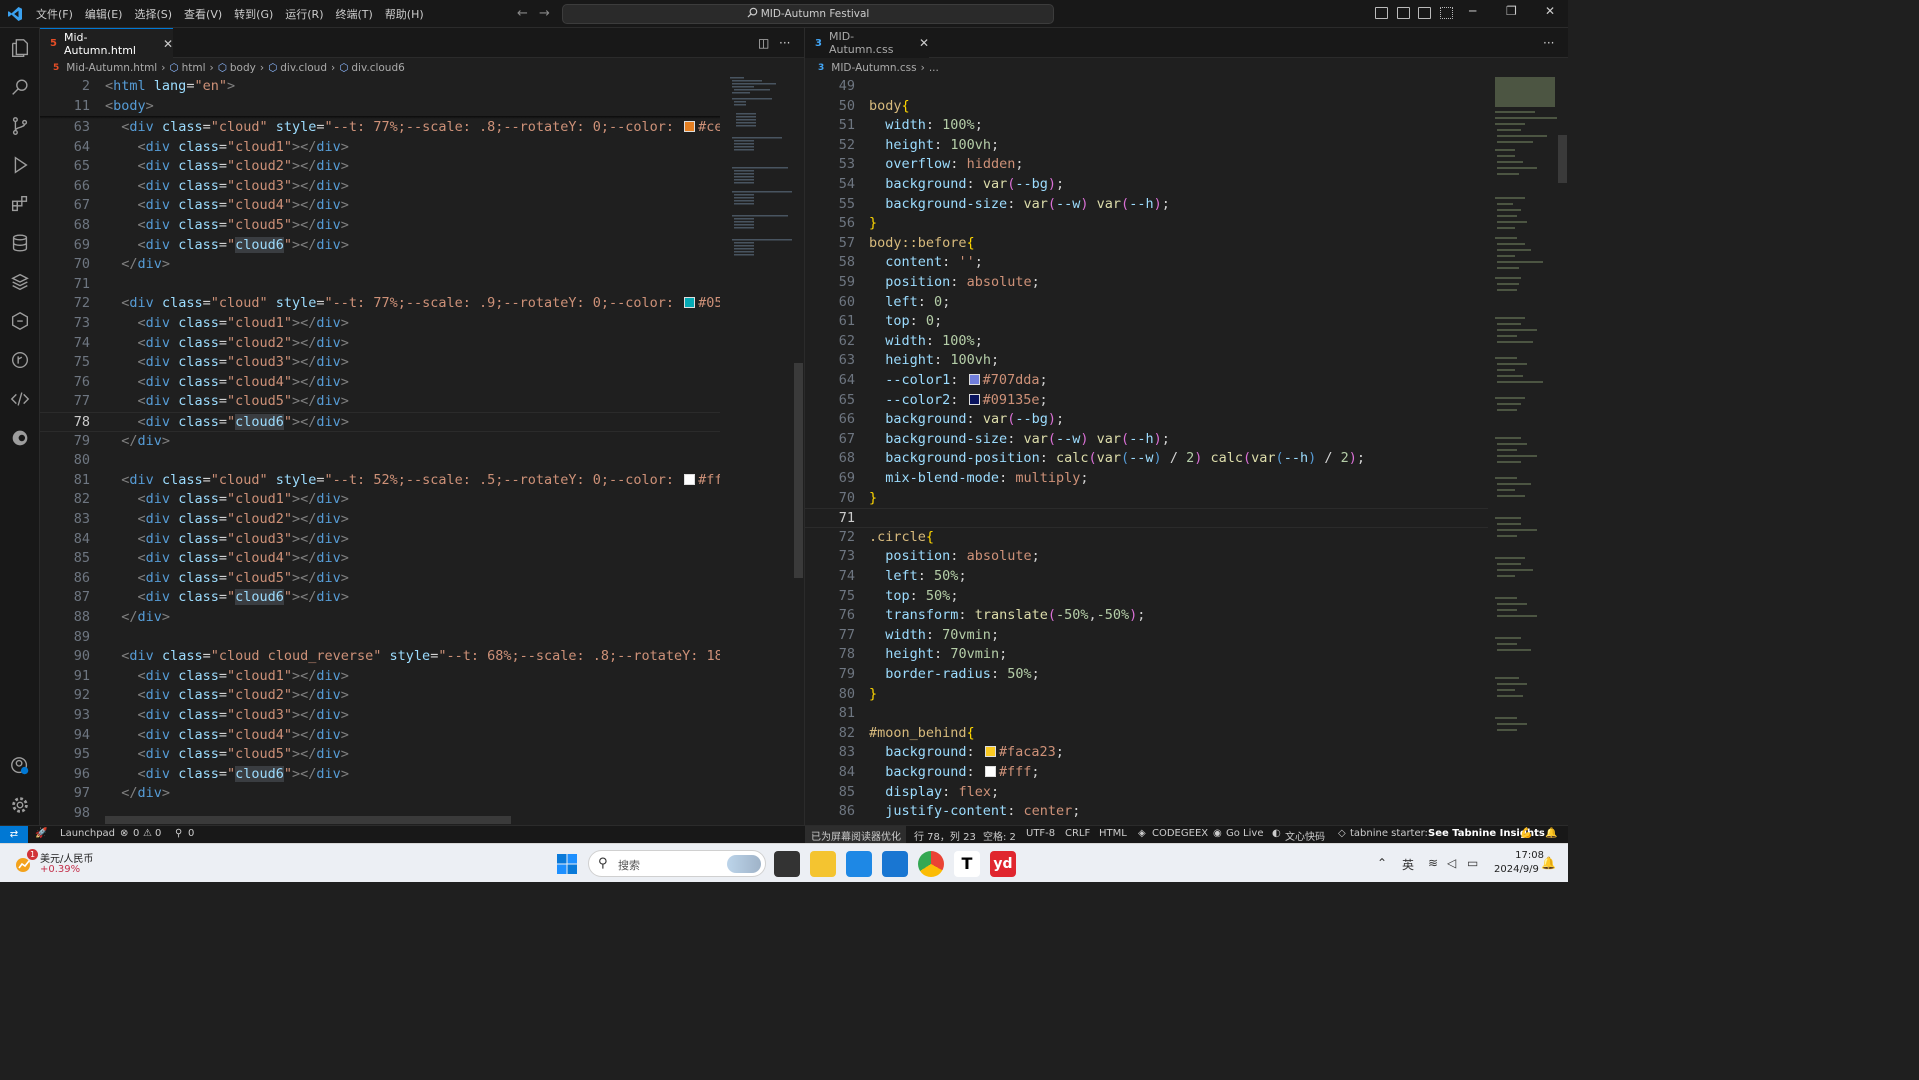  What do you see at coordinates (1146, 695) in the screenshot?
I see `code-line: 80}` at bounding box center [1146, 695].